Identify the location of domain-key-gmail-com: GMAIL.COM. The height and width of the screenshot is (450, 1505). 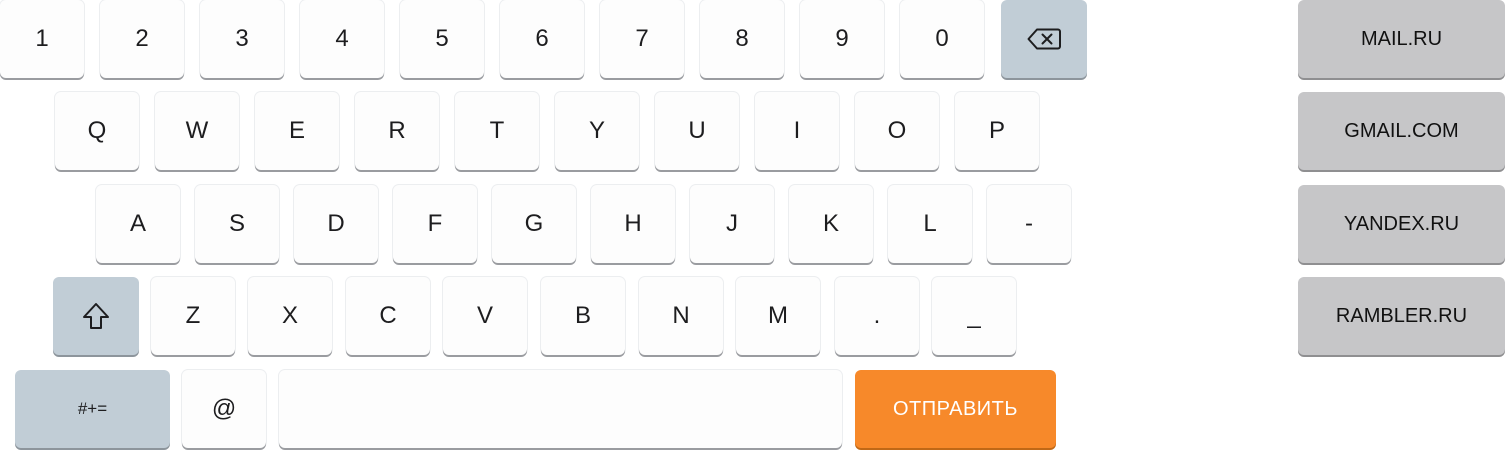
(1401, 131).